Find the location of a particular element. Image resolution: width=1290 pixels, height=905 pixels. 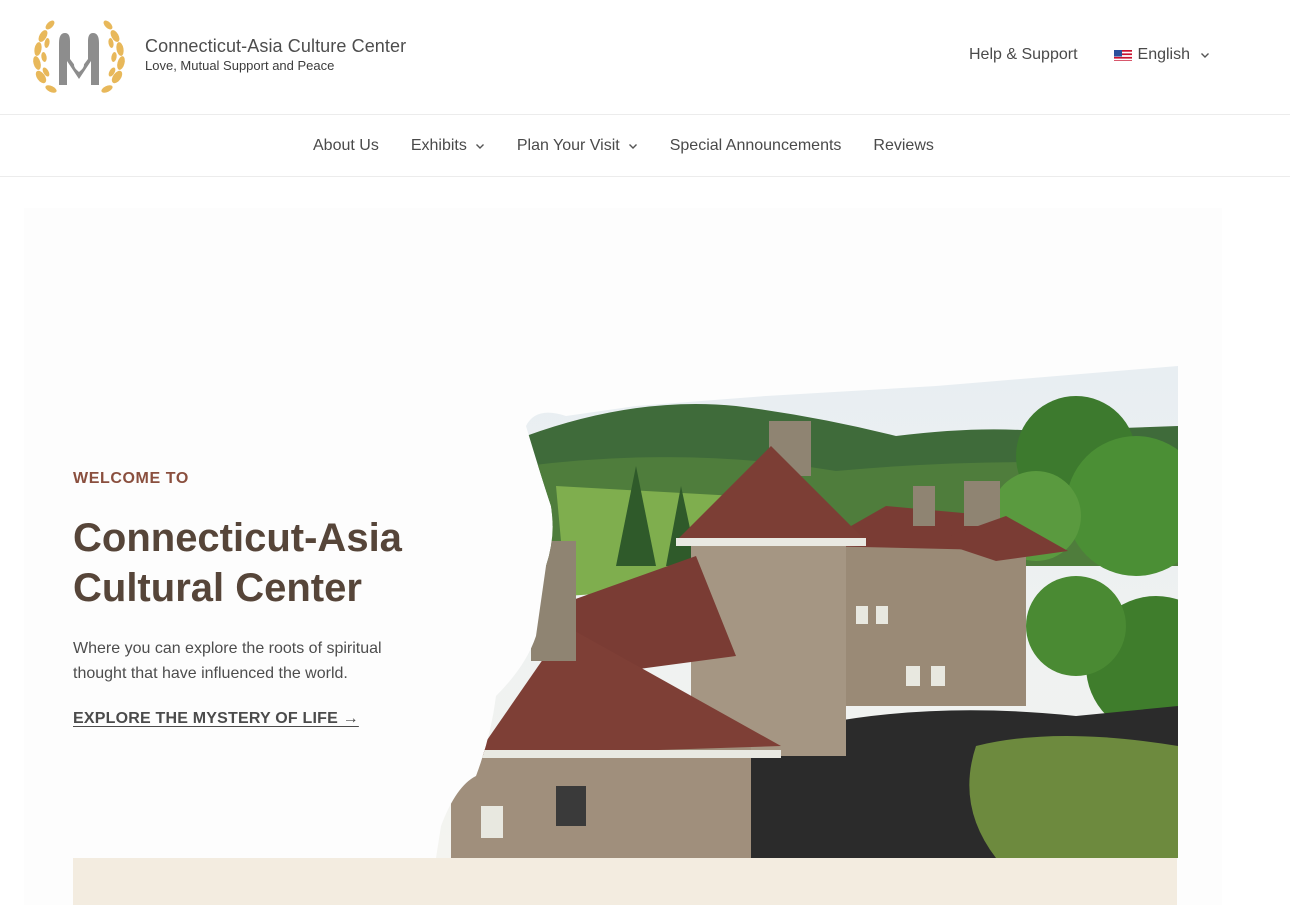

content-band is located at coordinates (625, 881).